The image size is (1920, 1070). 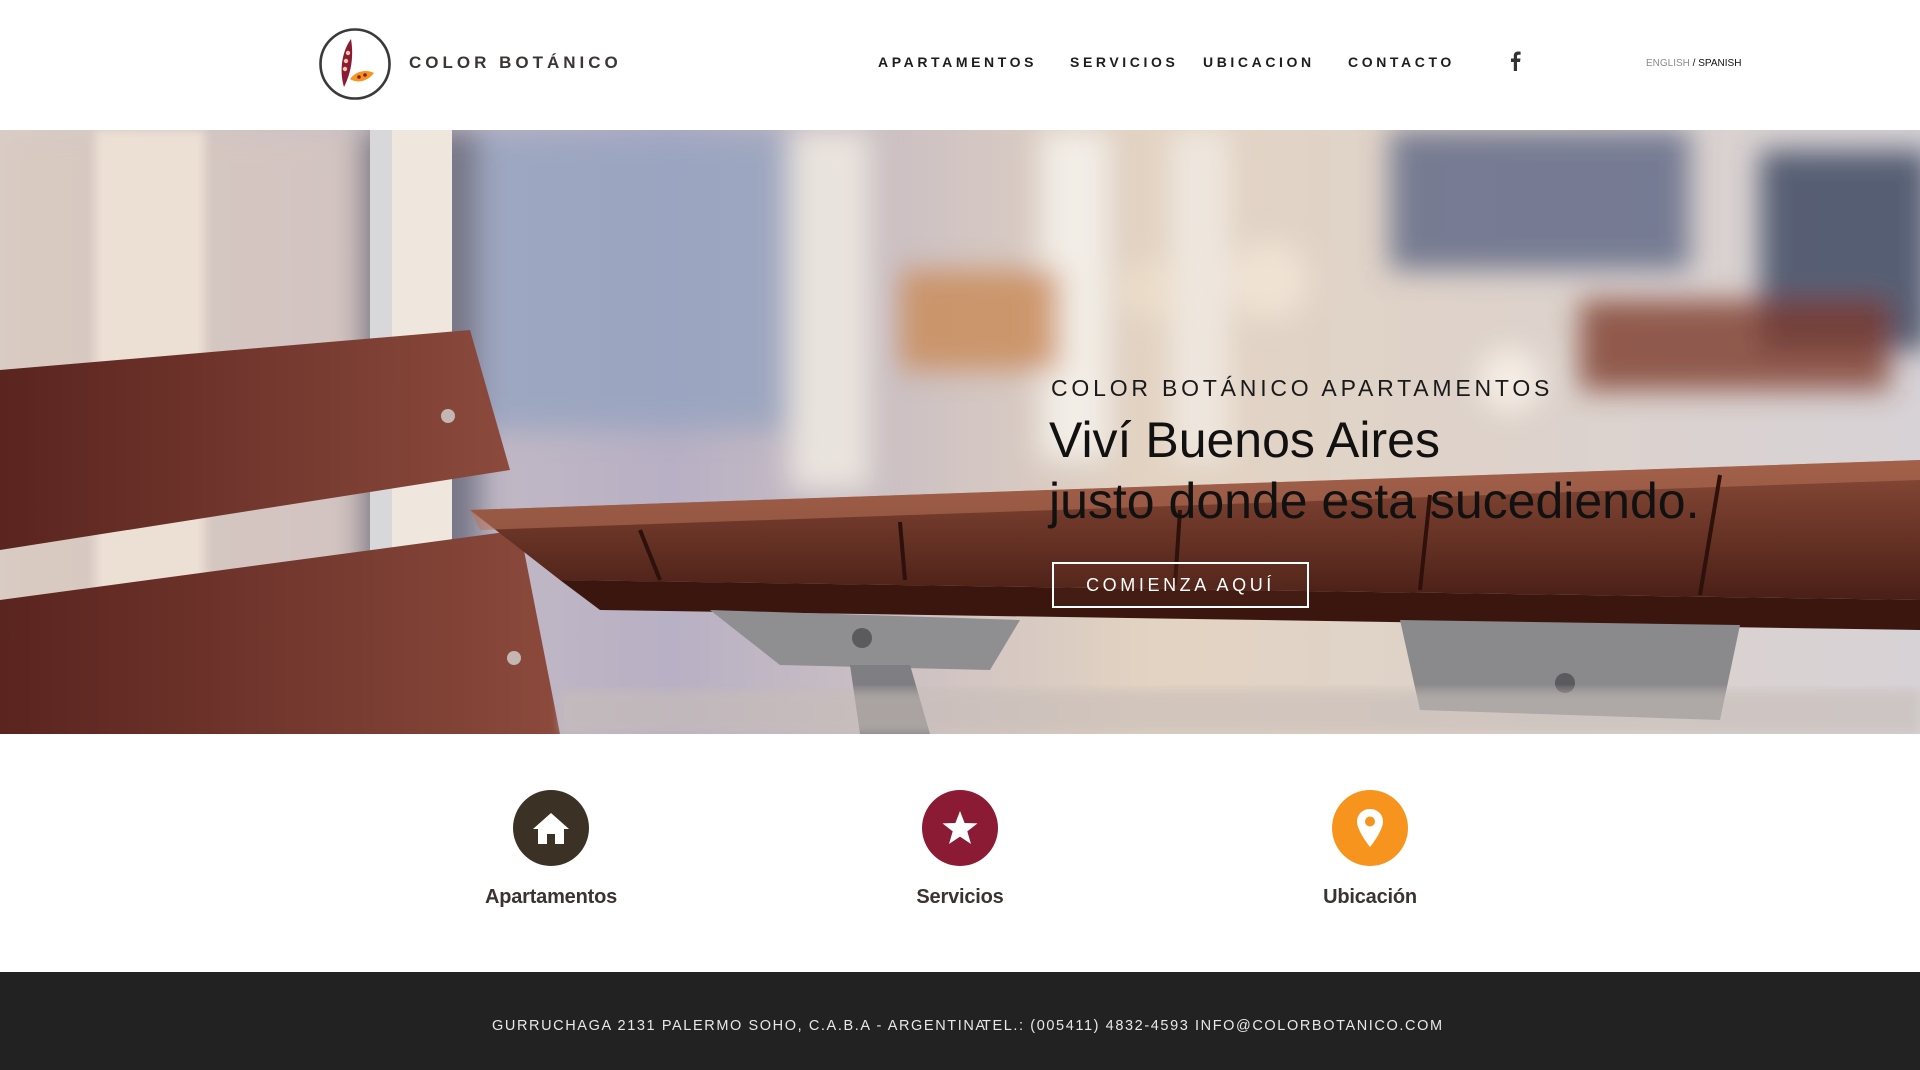 I want to click on lang-english-link: ENGLISH, so click(x=1668, y=63).